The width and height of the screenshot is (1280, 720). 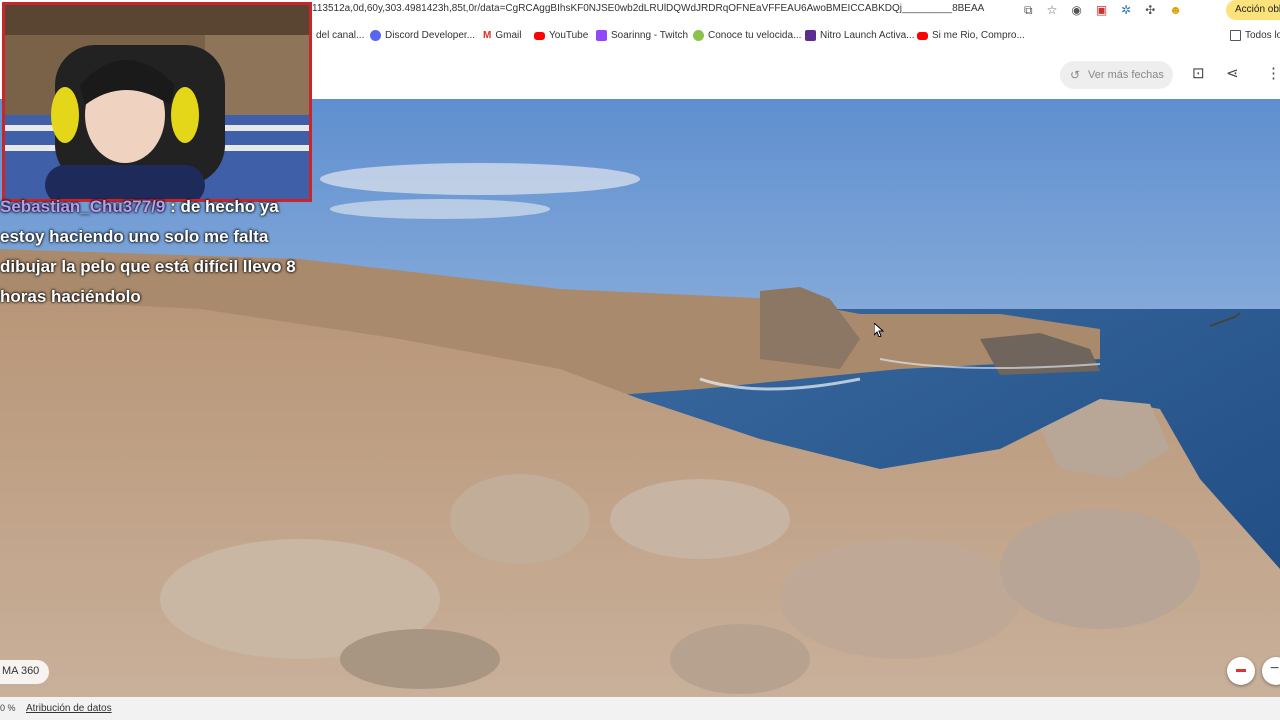 I want to click on extension-icon: ◉, so click(x=1076, y=10).